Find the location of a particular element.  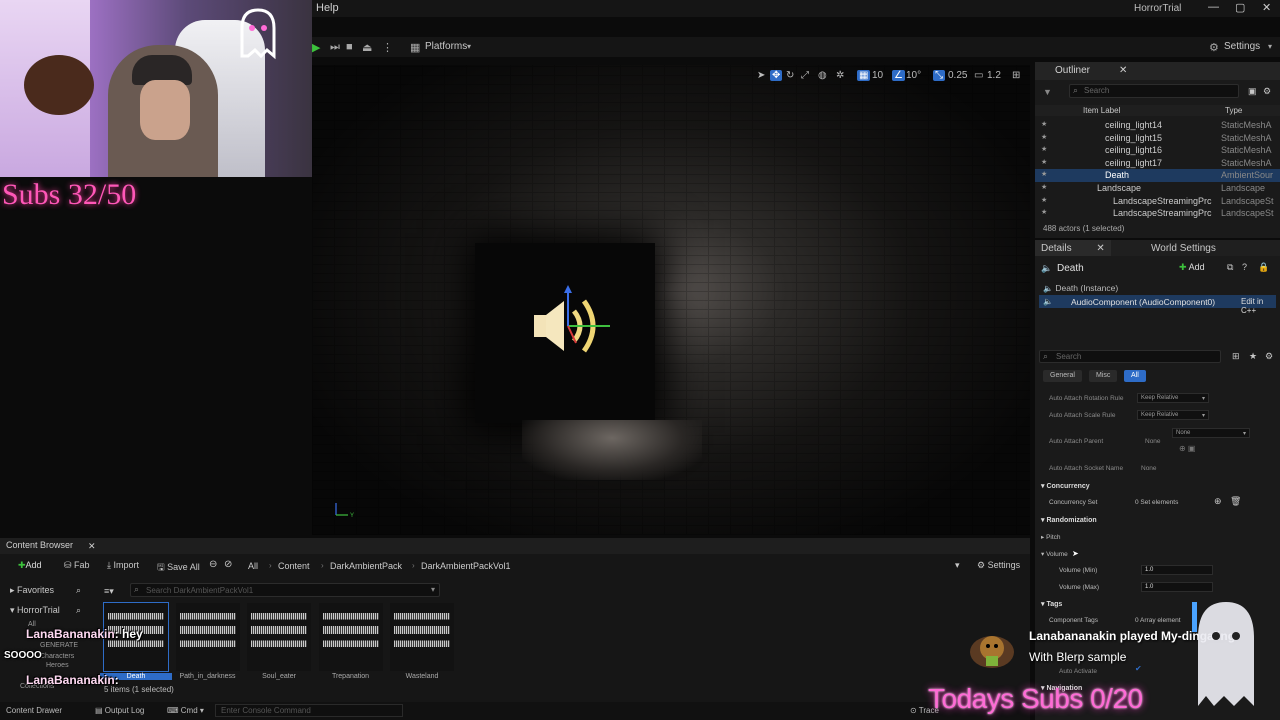

filter-all: All is located at coordinates (1135, 376).